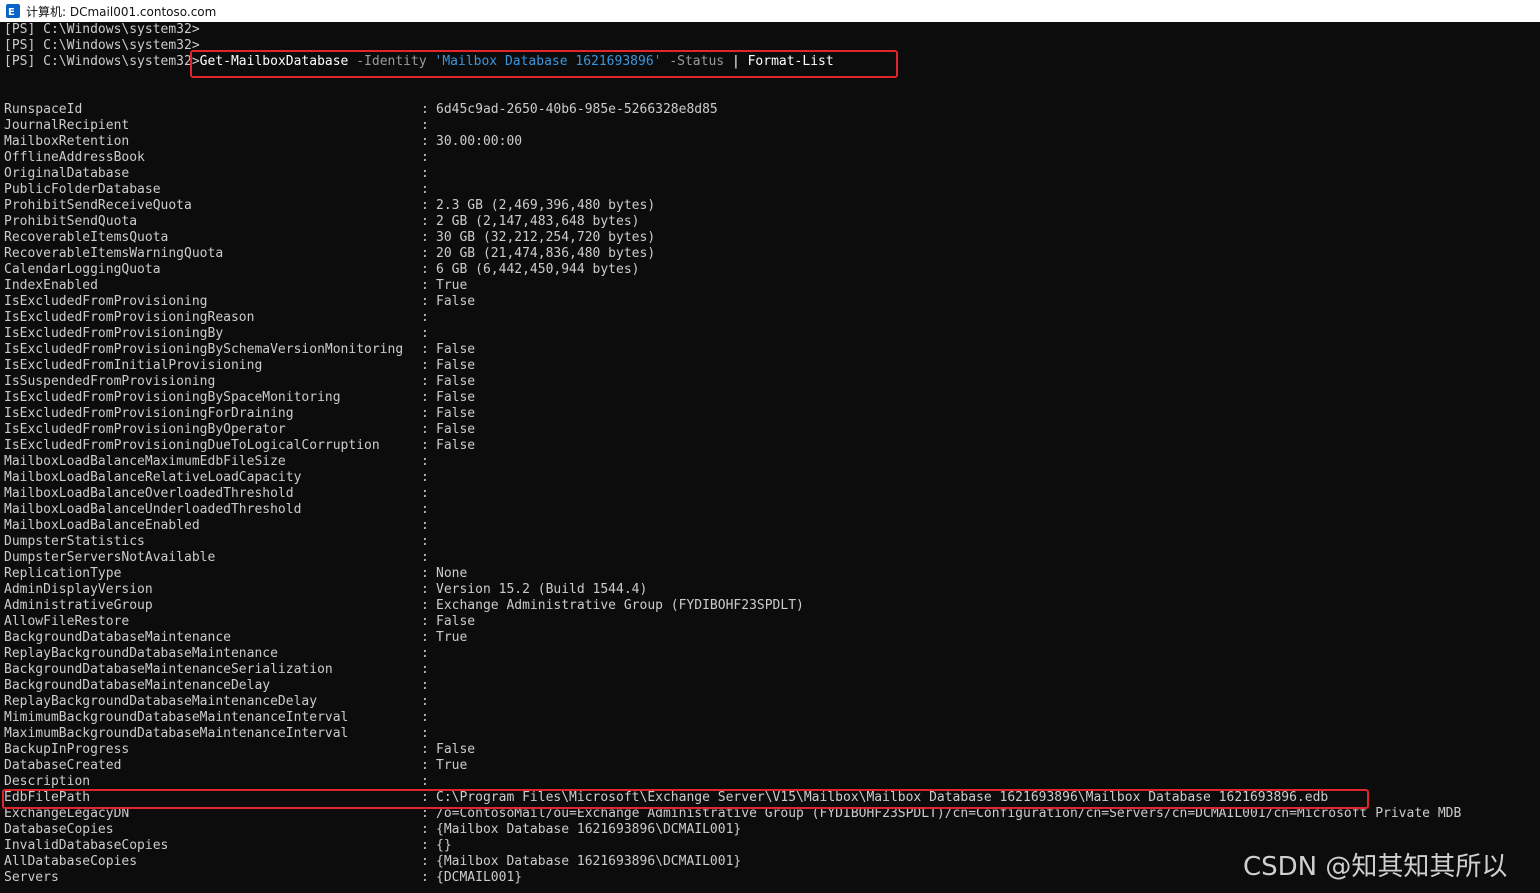 The image size is (1540, 893). Describe the element at coordinates (114, 253) in the screenshot. I see `property-name: RecoverableItemsWarningQuota` at that location.